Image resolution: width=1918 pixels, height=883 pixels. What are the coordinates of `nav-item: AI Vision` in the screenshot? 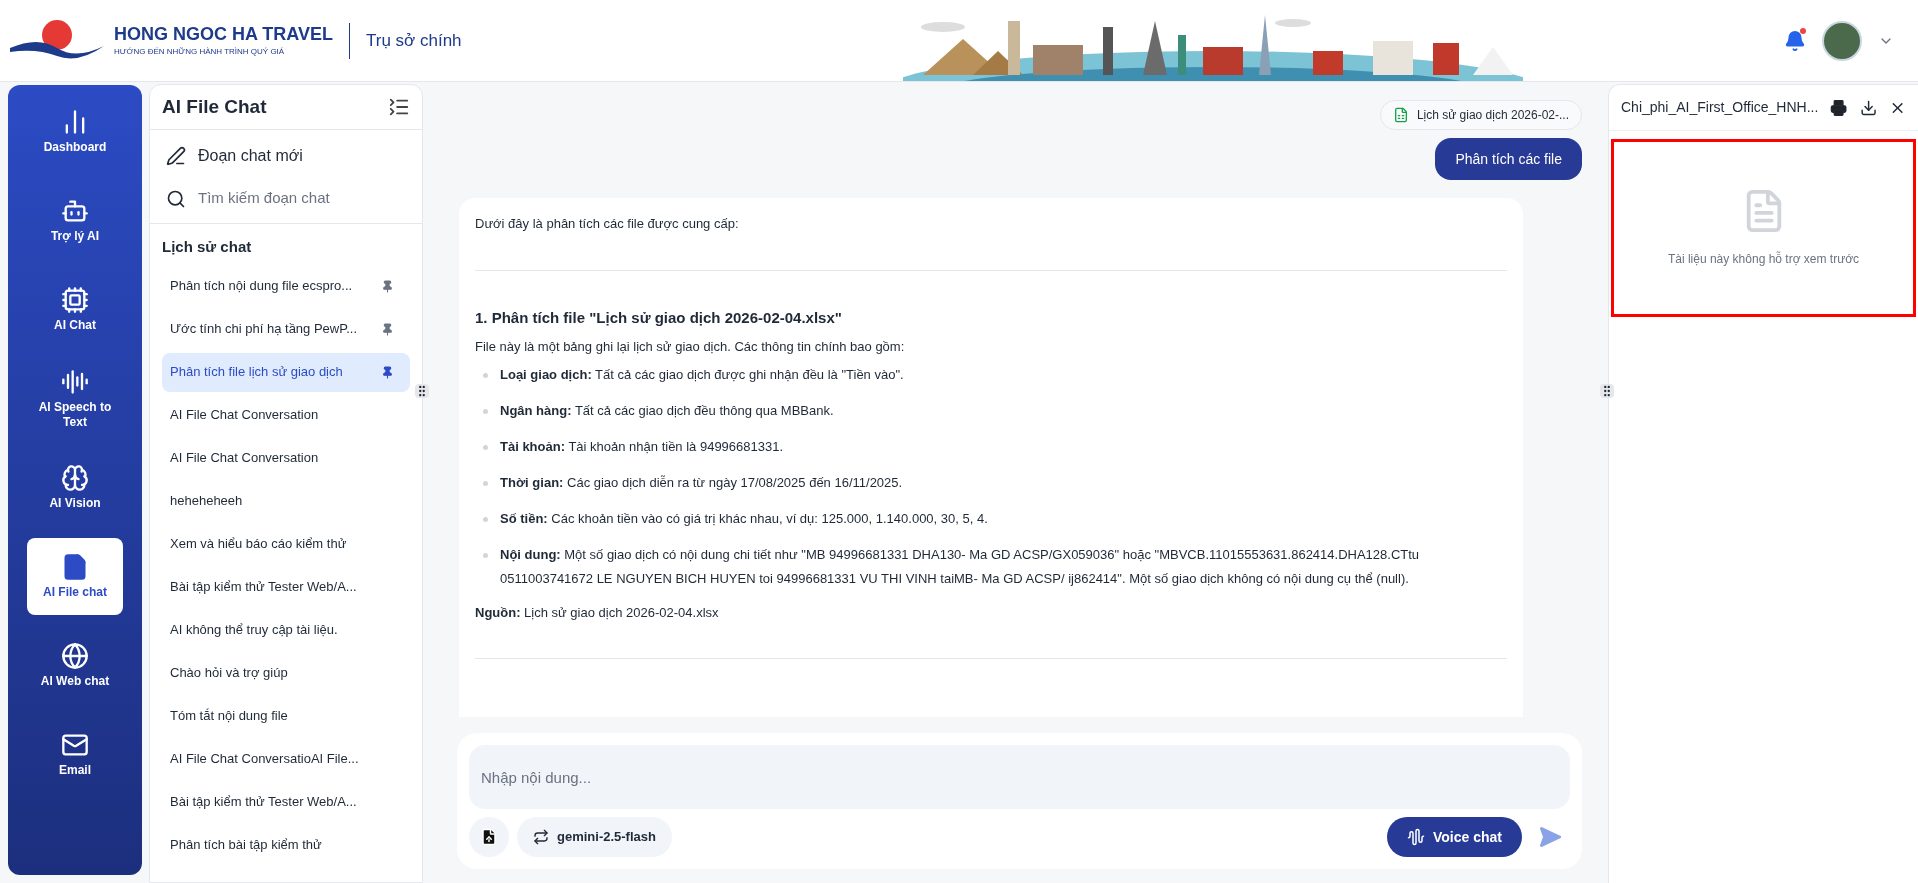 It's located at (75, 487).